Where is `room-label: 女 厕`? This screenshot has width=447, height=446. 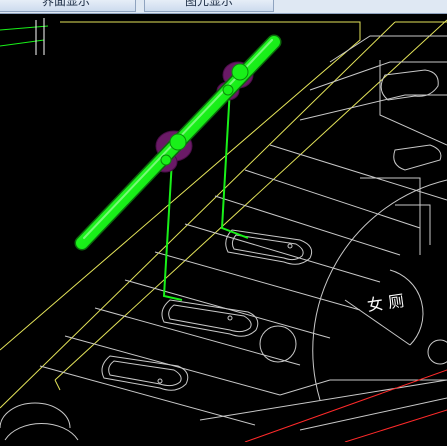 room-label: 女 厕 is located at coordinates (385, 303).